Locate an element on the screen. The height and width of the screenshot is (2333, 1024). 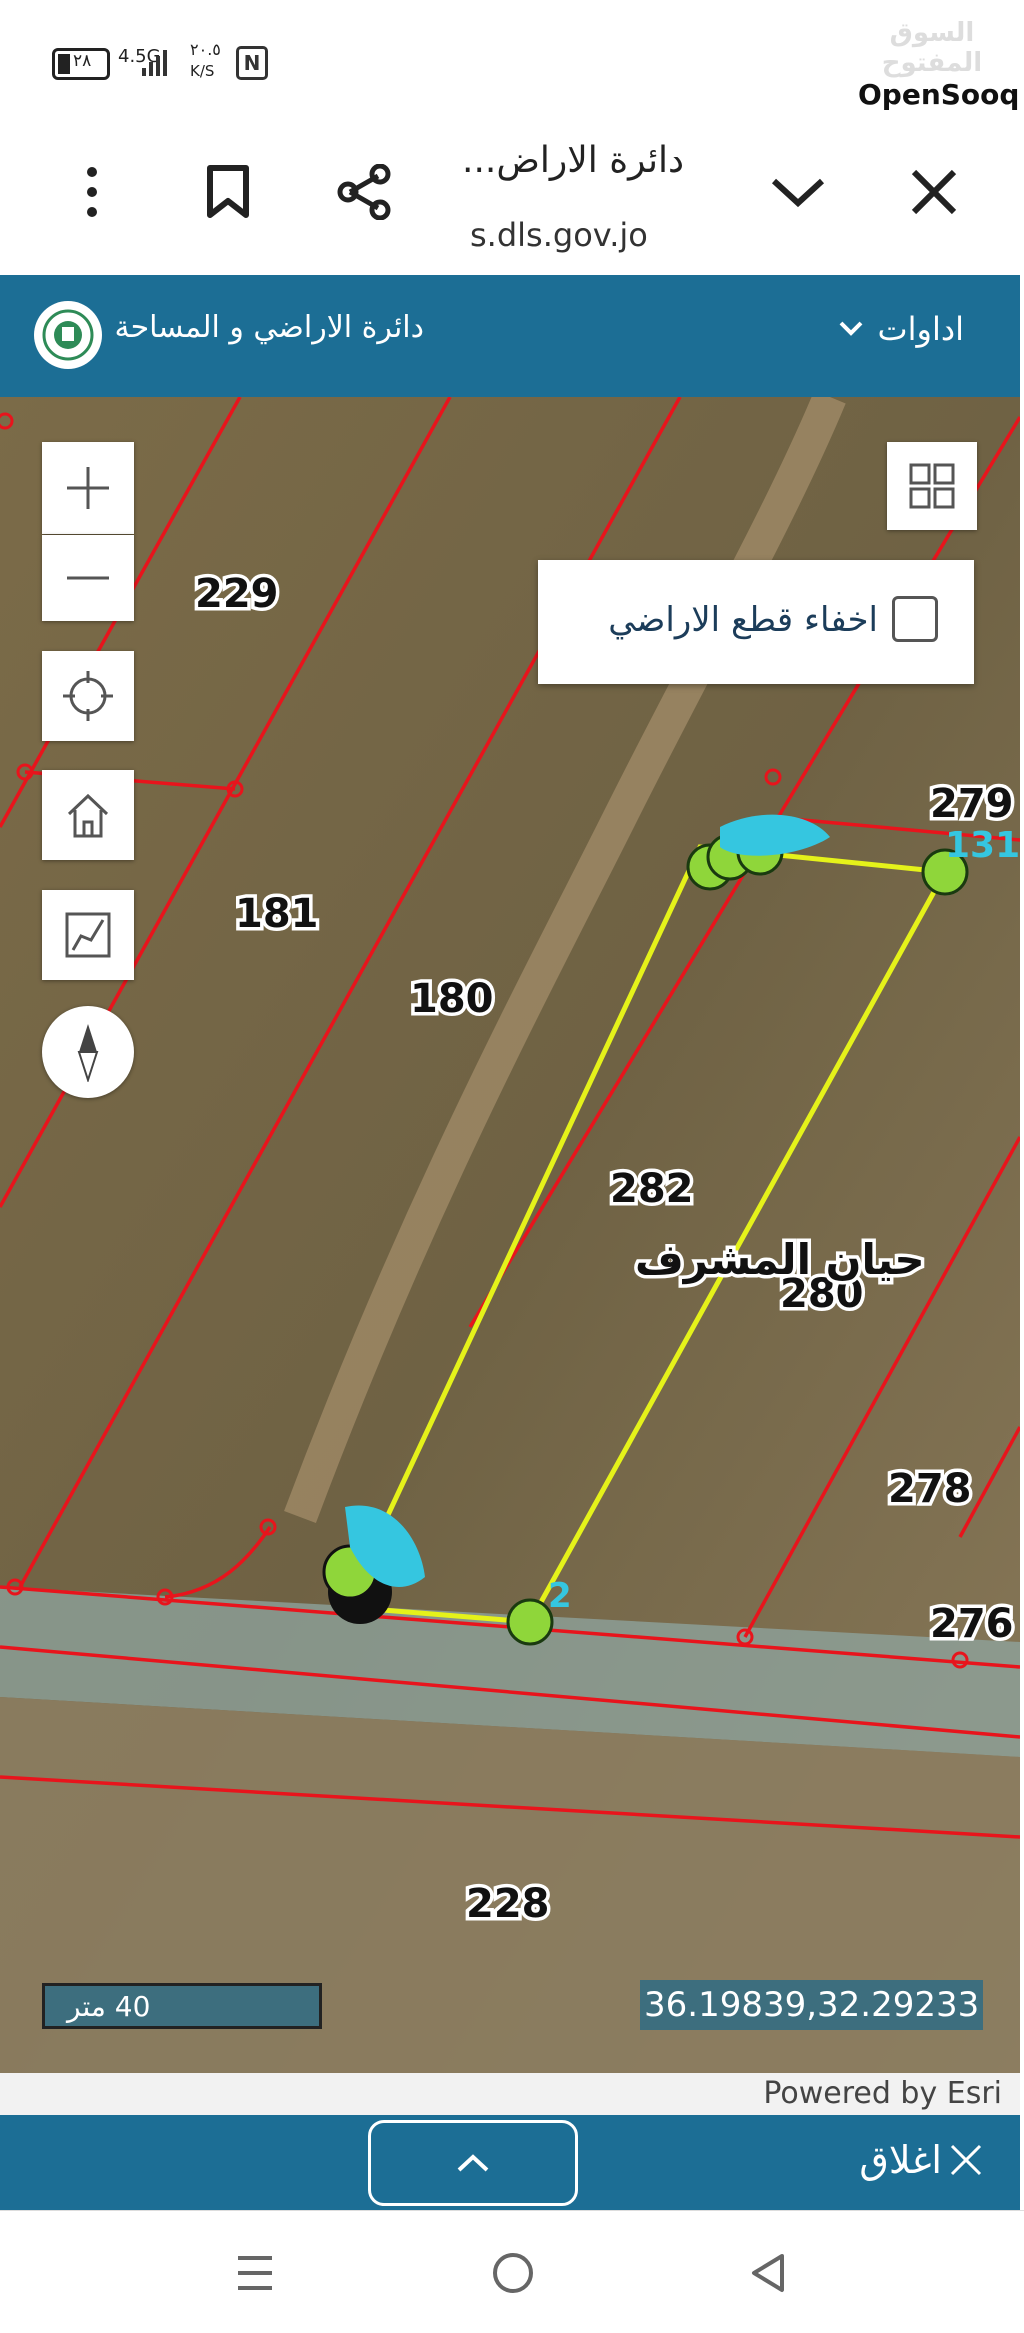
nfc-icon: N is located at coordinates (252, 63).